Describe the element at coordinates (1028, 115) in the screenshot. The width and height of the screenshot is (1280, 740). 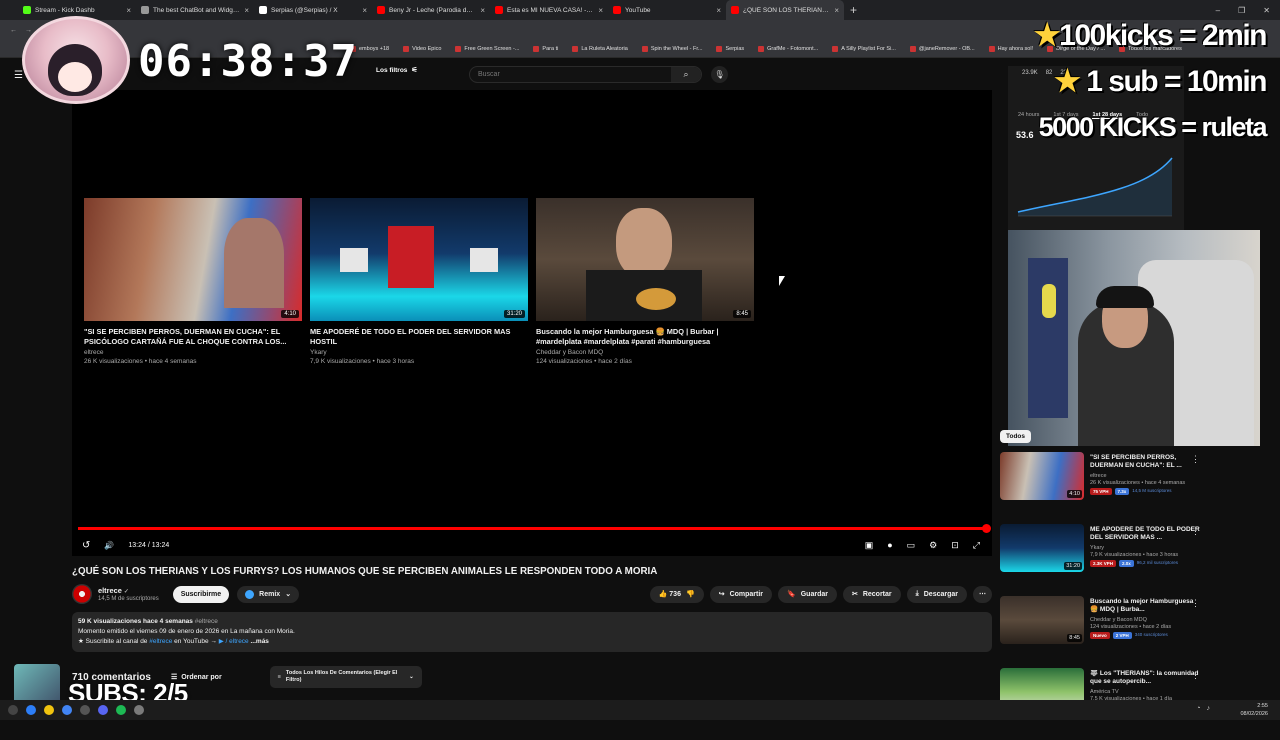
I see `range-tab: 24 hours` at that location.